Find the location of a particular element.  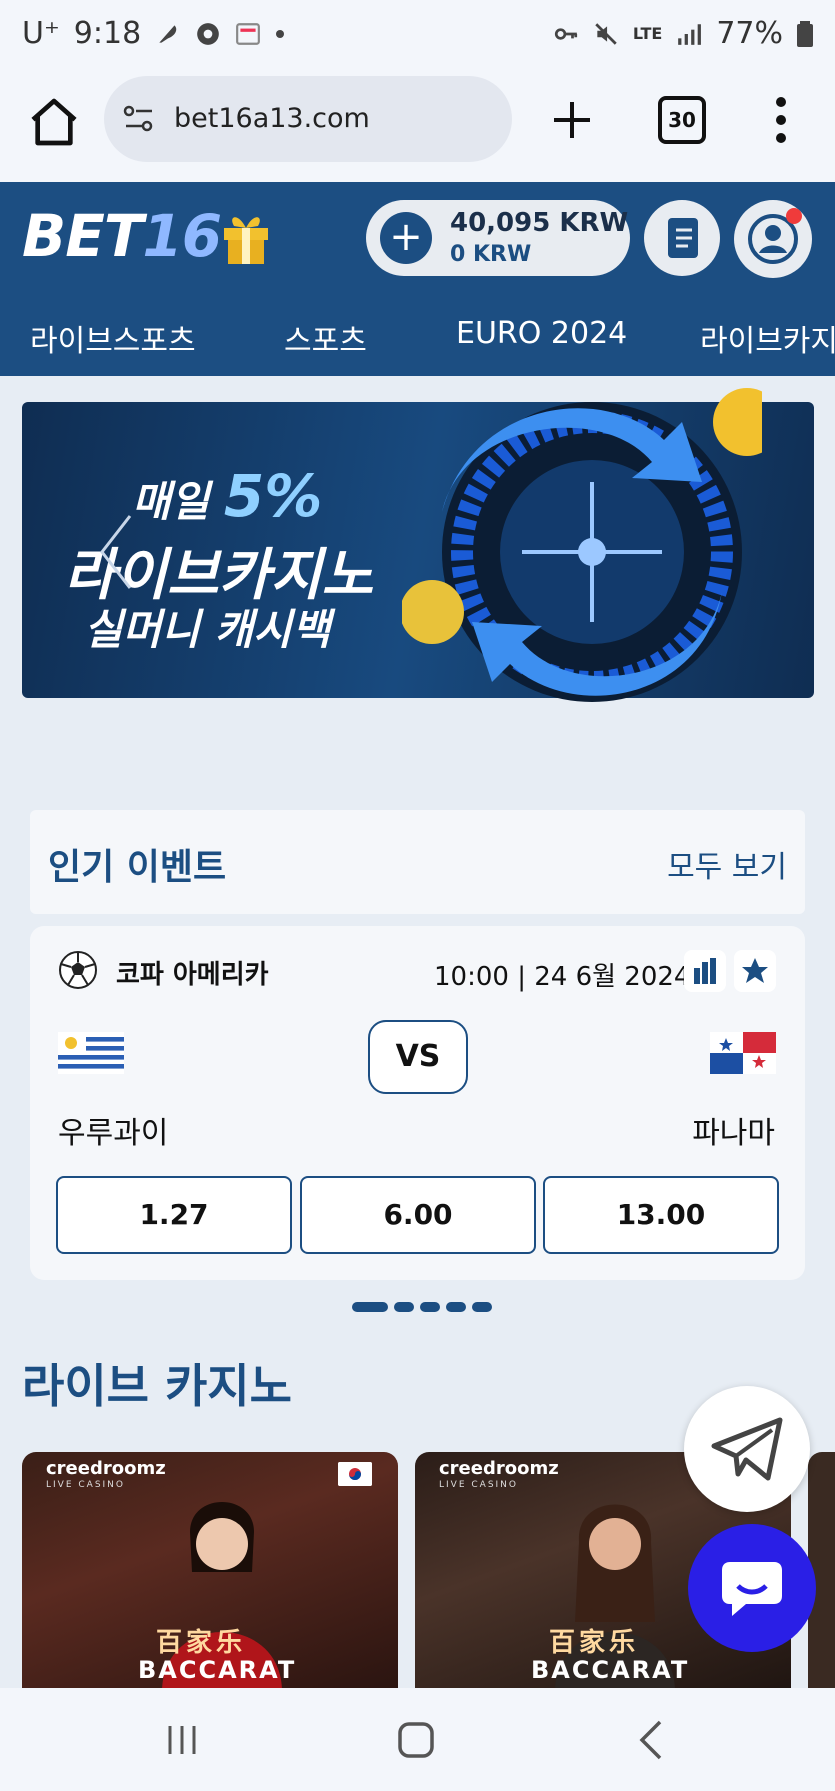

nav-item-live-casino: 라이브카지노 is located at coordinates (767, 338).